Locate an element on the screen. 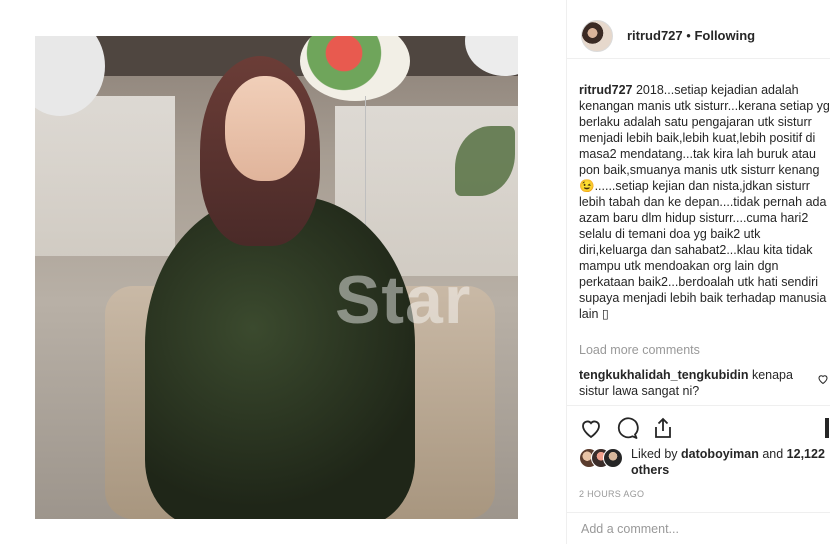  following-button: Following is located at coordinates (724, 35).